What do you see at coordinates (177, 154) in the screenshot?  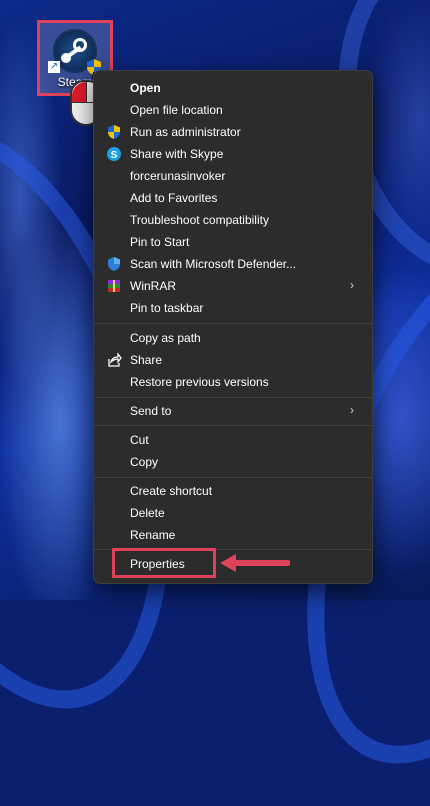 I see `menu-item-label: Share with Skype` at bounding box center [177, 154].